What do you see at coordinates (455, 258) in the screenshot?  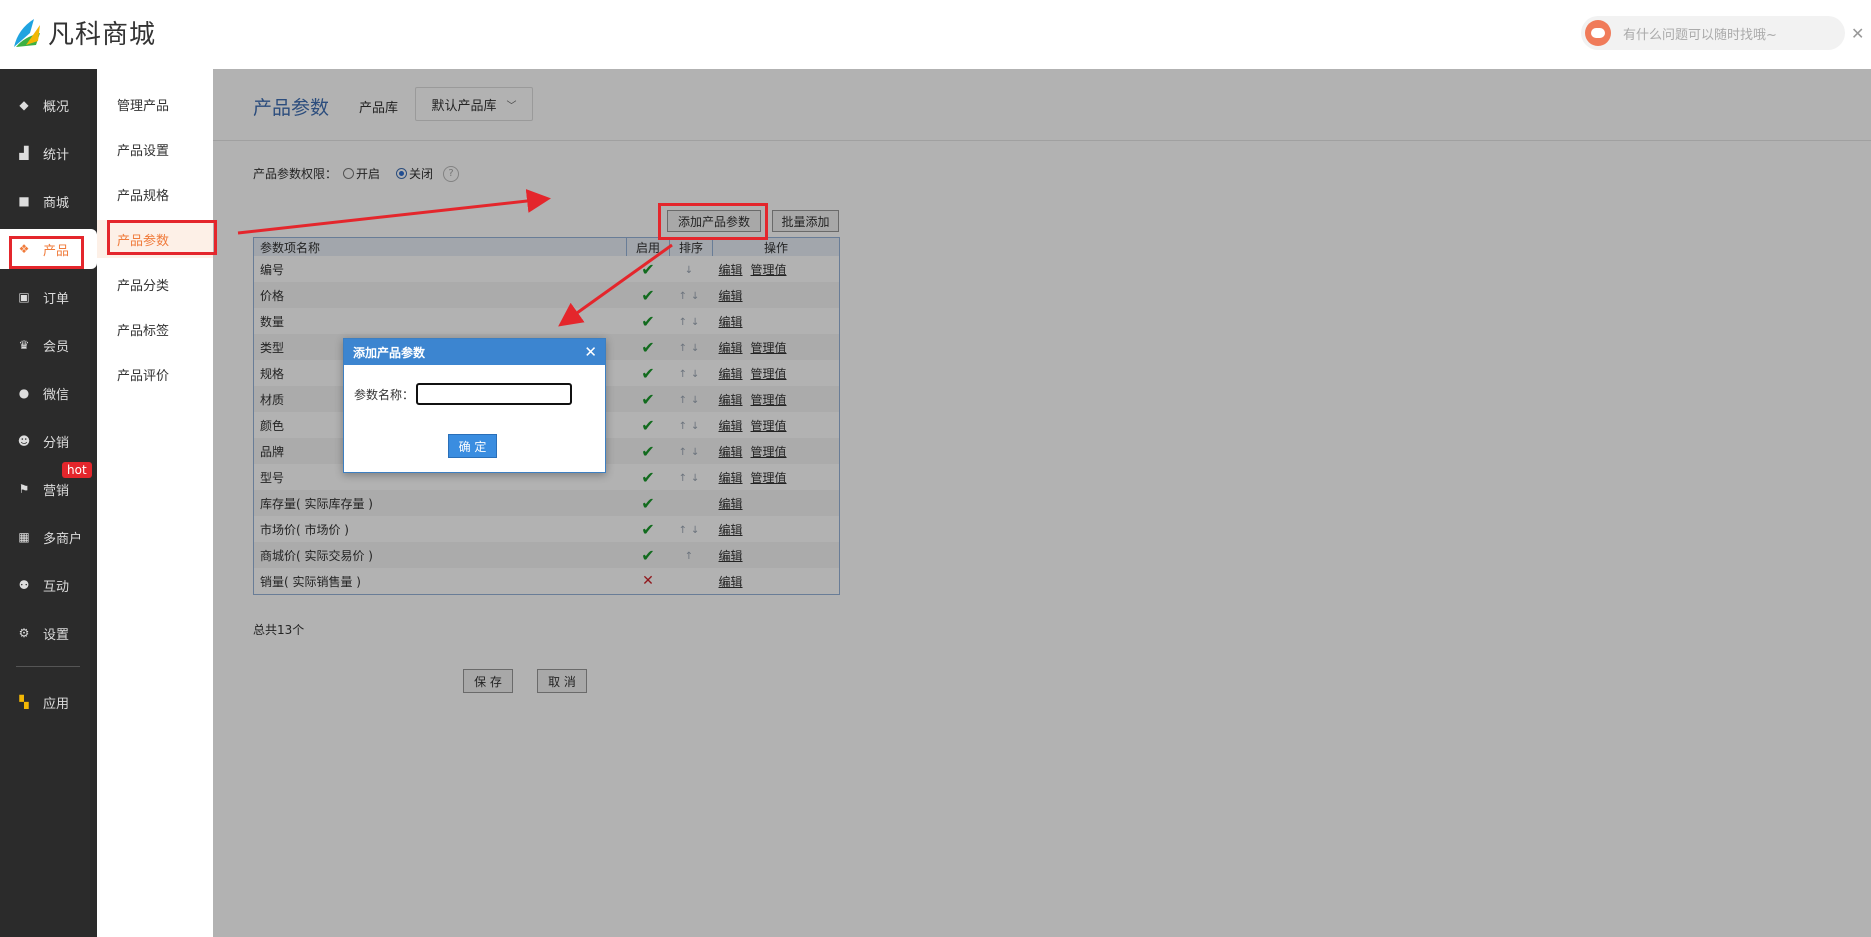 I see `annotation-arrows` at bounding box center [455, 258].